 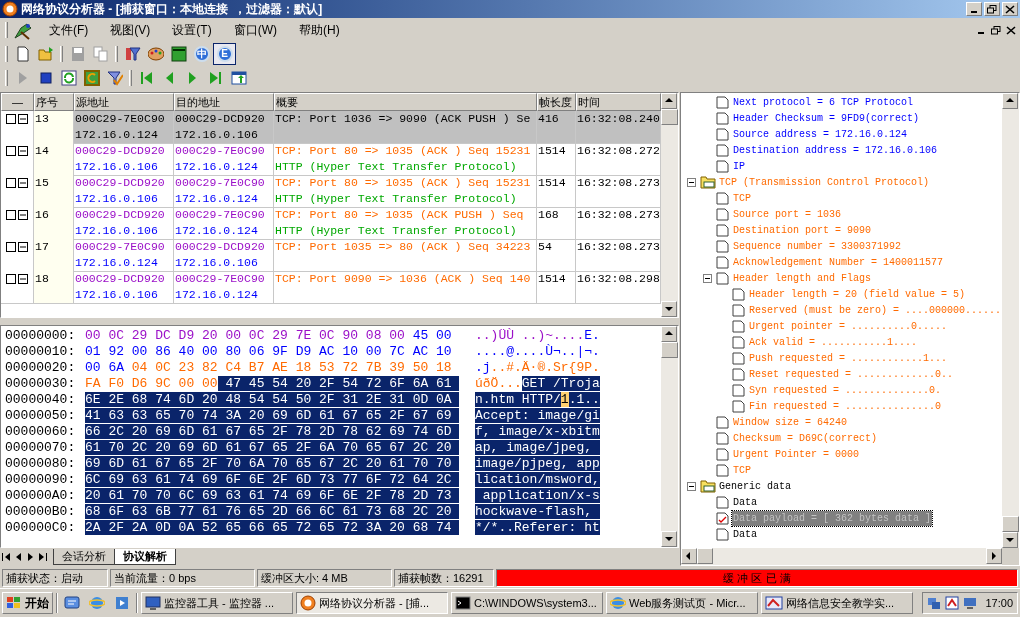 I want to click on tab-first-icon, so click(x=6, y=557).